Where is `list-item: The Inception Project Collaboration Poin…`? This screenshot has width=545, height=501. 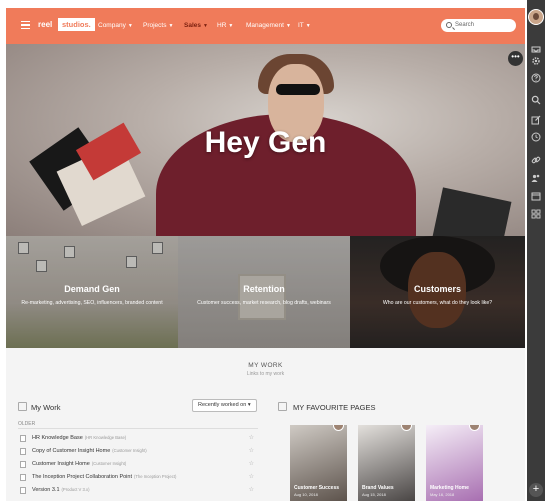
list-item: The Inception Project Collaboration Poin… is located at coordinates (138, 478).